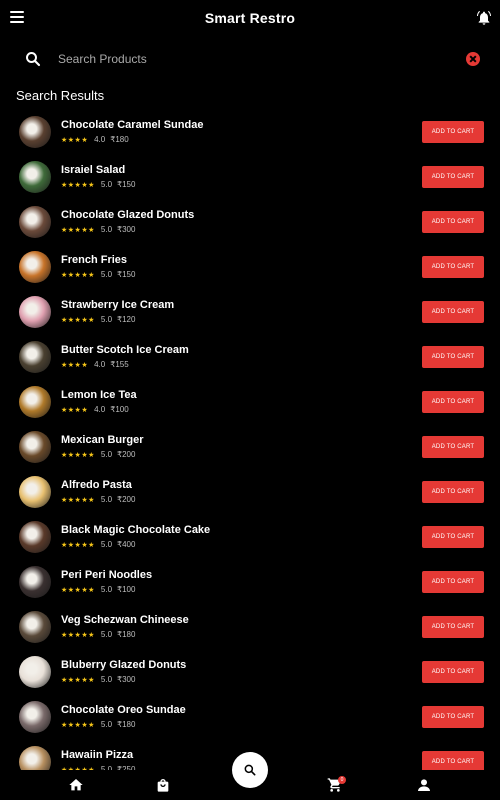 This screenshot has height=800, width=500. What do you see at coordinates (107, 575) in the screenshot?
I see `product-name: Peri Peri Noodles` at bounding box center [107, 575].